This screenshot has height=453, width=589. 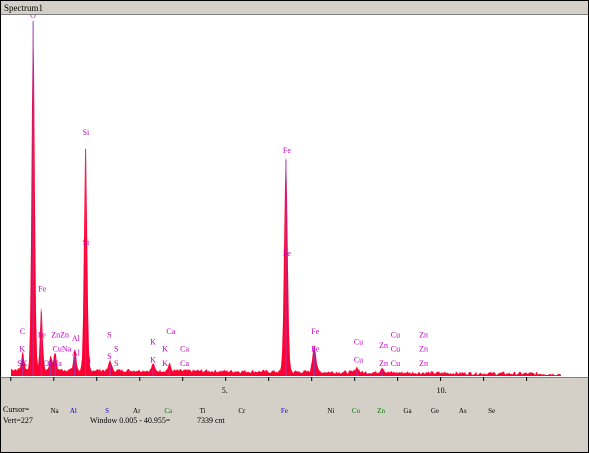 What do you see at coordinates (130, 420) in the screenshot?
I see `window-range-readout: Window 0.005 - 40.955=` at bounding box center [130, 420].